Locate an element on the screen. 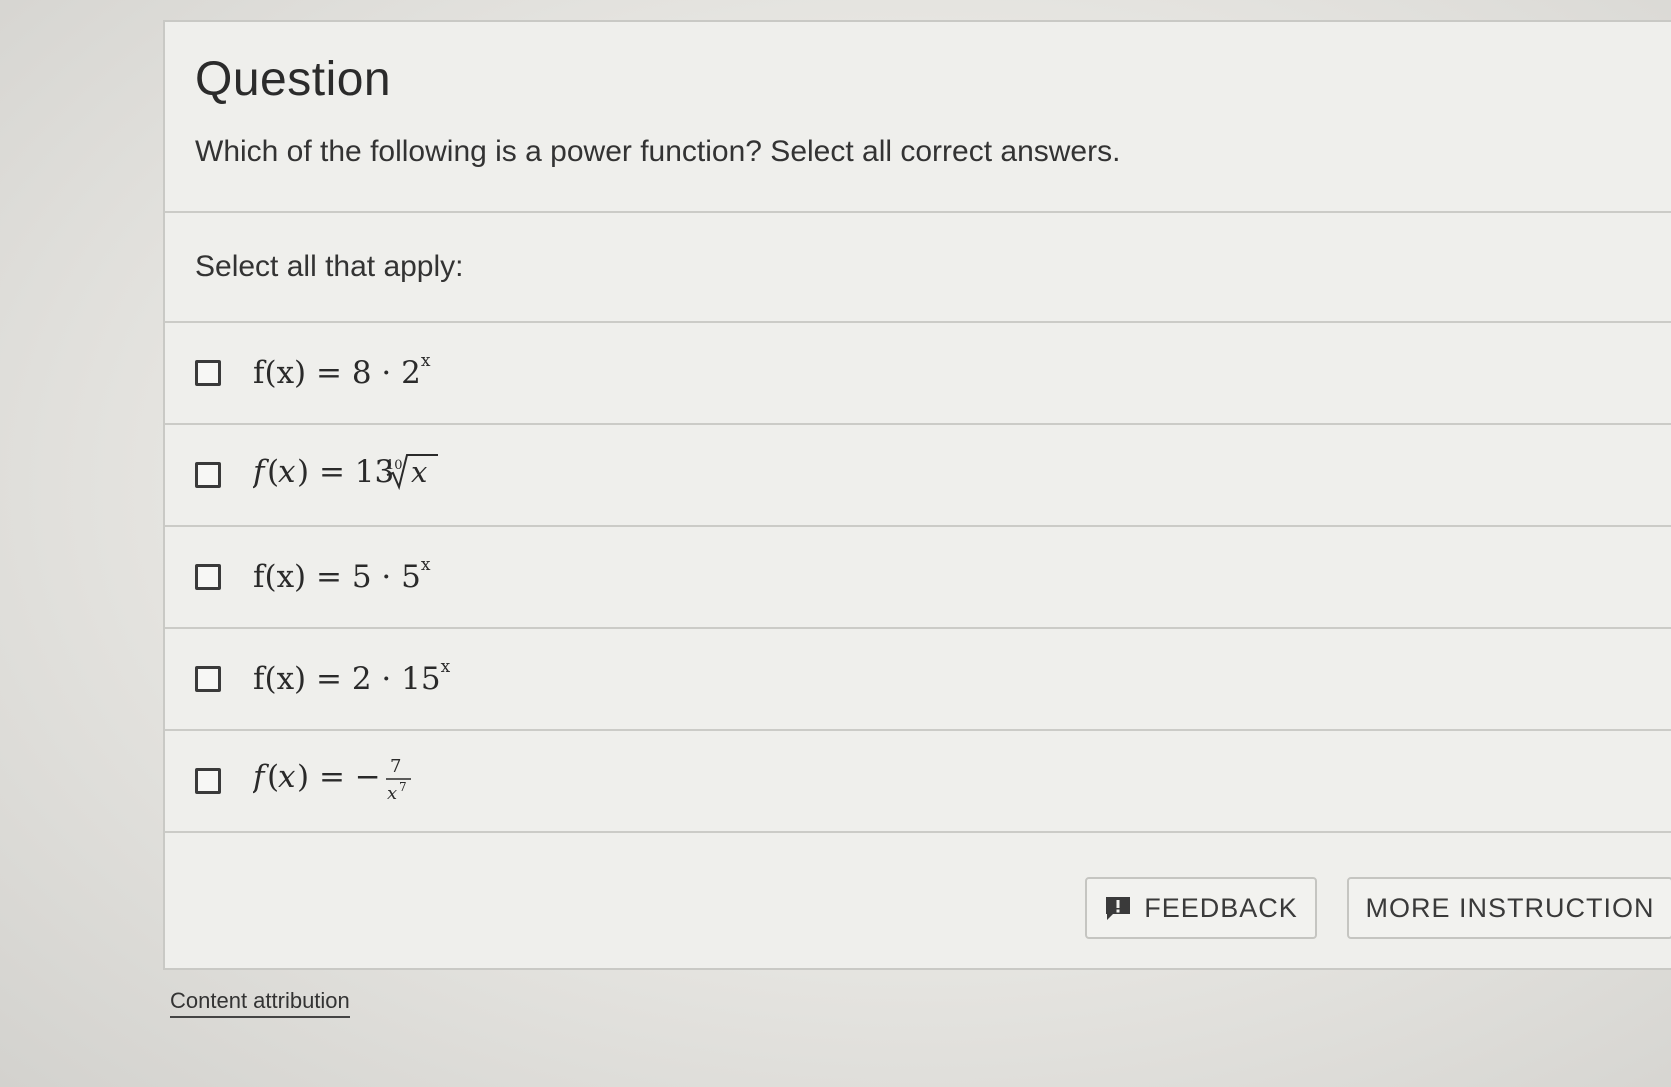  action-bar: FEEDBACK MORE INSTRUCTION is located at coordinates (918, 898).